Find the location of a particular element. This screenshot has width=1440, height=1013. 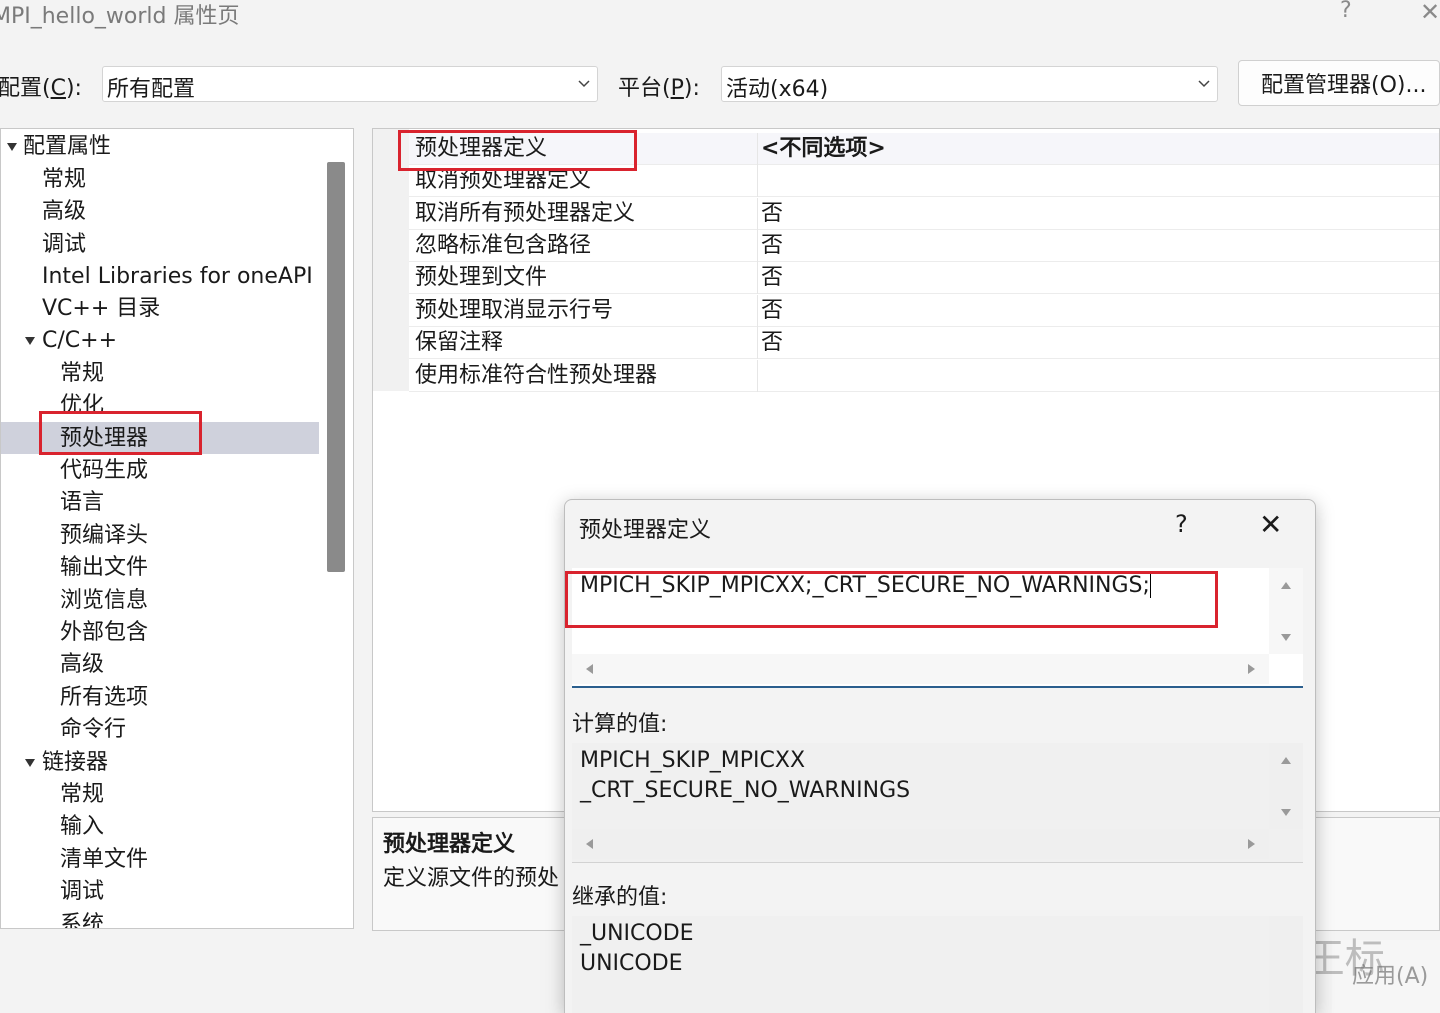

grid-row-ignore-standard-include: 忽略标准包含路径 否 is located at coordinates (924, 246).